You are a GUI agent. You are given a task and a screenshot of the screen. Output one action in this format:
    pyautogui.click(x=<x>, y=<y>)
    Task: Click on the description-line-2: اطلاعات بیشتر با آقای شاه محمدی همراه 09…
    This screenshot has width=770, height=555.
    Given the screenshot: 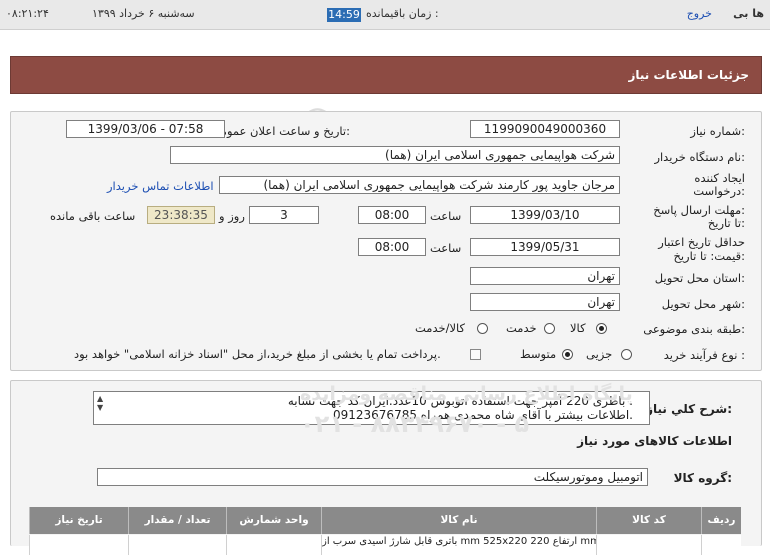 What is the action you would take?
    pyautogui.click(x=482, y=415)
    